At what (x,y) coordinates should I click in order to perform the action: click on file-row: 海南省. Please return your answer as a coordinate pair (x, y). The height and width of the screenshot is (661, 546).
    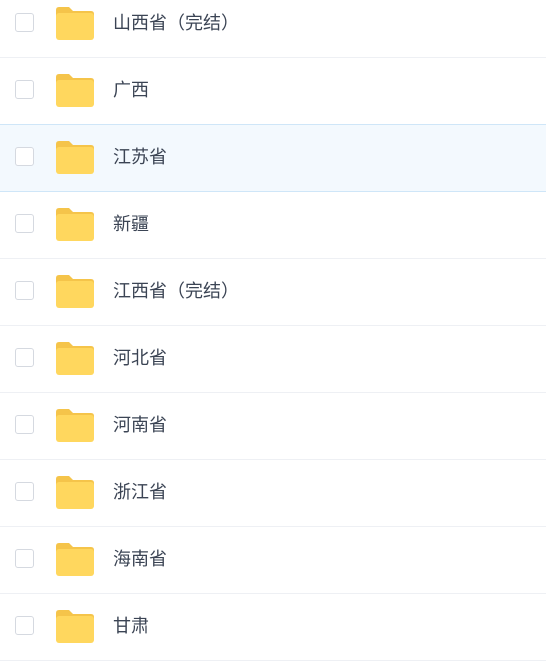
    Looking at the image, I should click on (273, 560).